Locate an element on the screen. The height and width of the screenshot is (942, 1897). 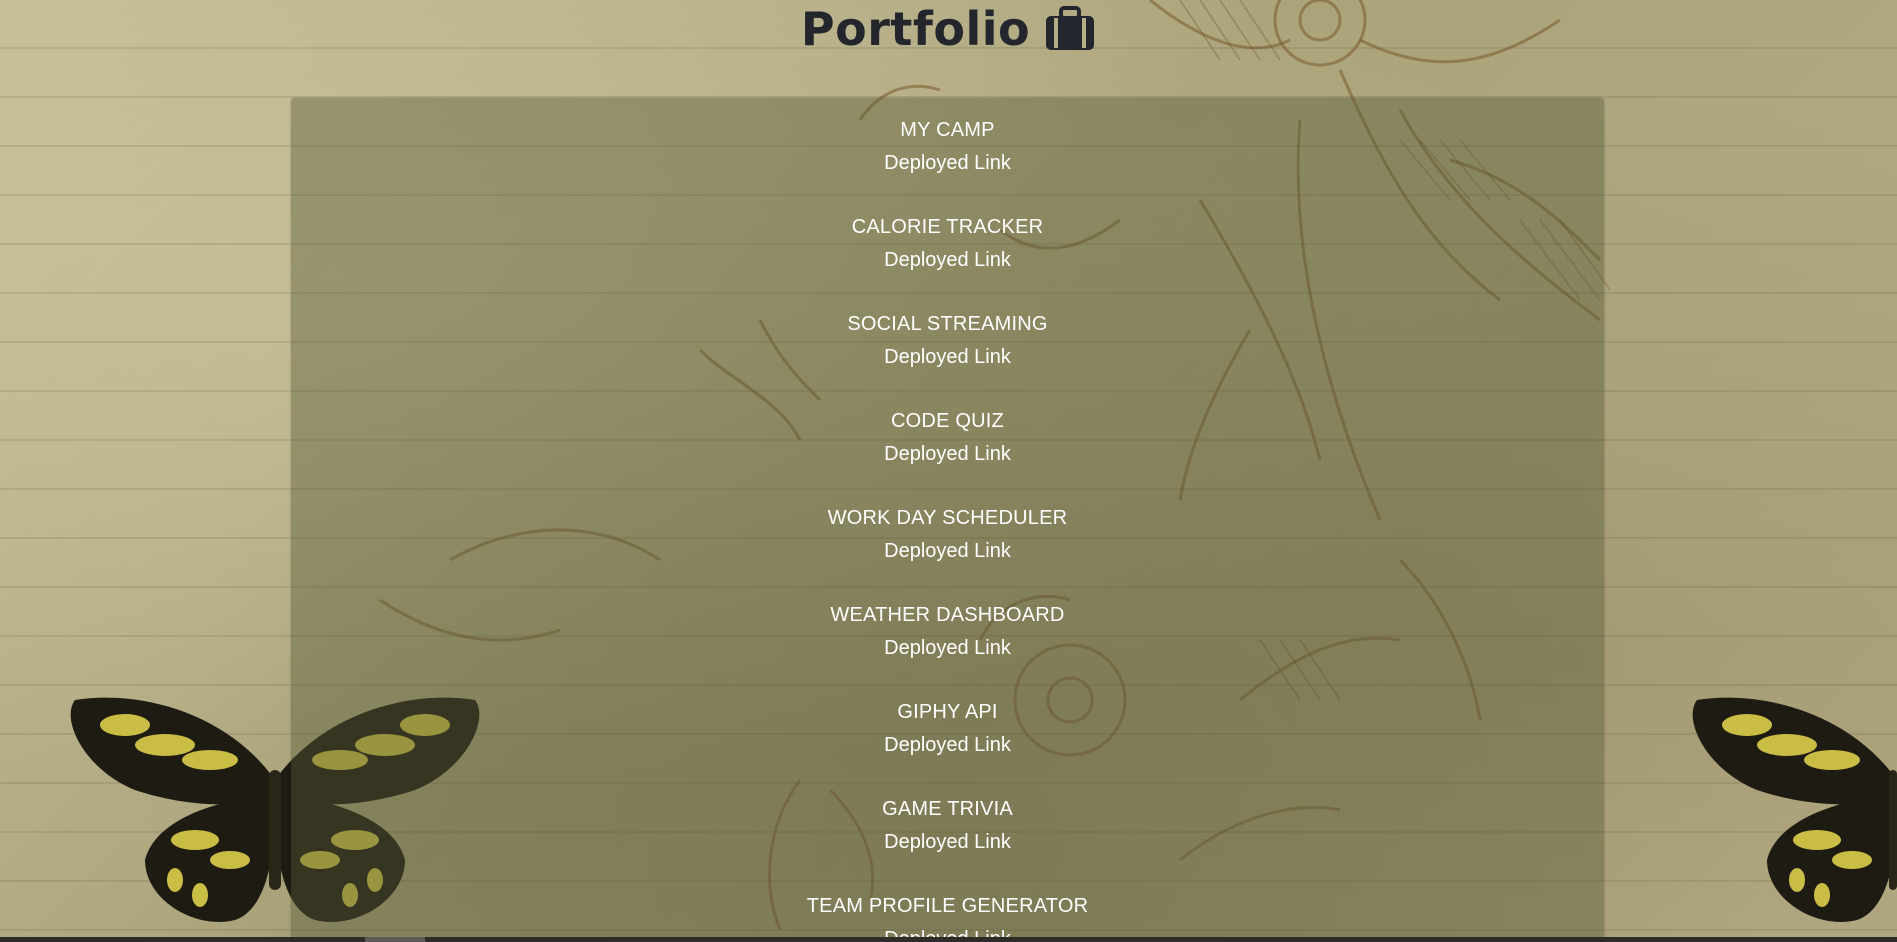
project-item: MY CAMP Deployed Link is located at coordinates (947, 147).